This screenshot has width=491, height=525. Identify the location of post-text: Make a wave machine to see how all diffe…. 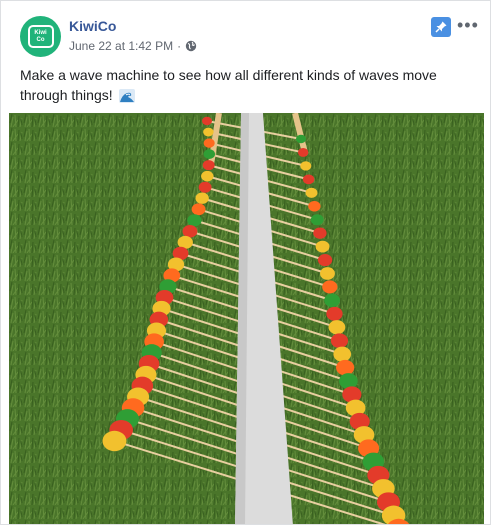
(245, 85).